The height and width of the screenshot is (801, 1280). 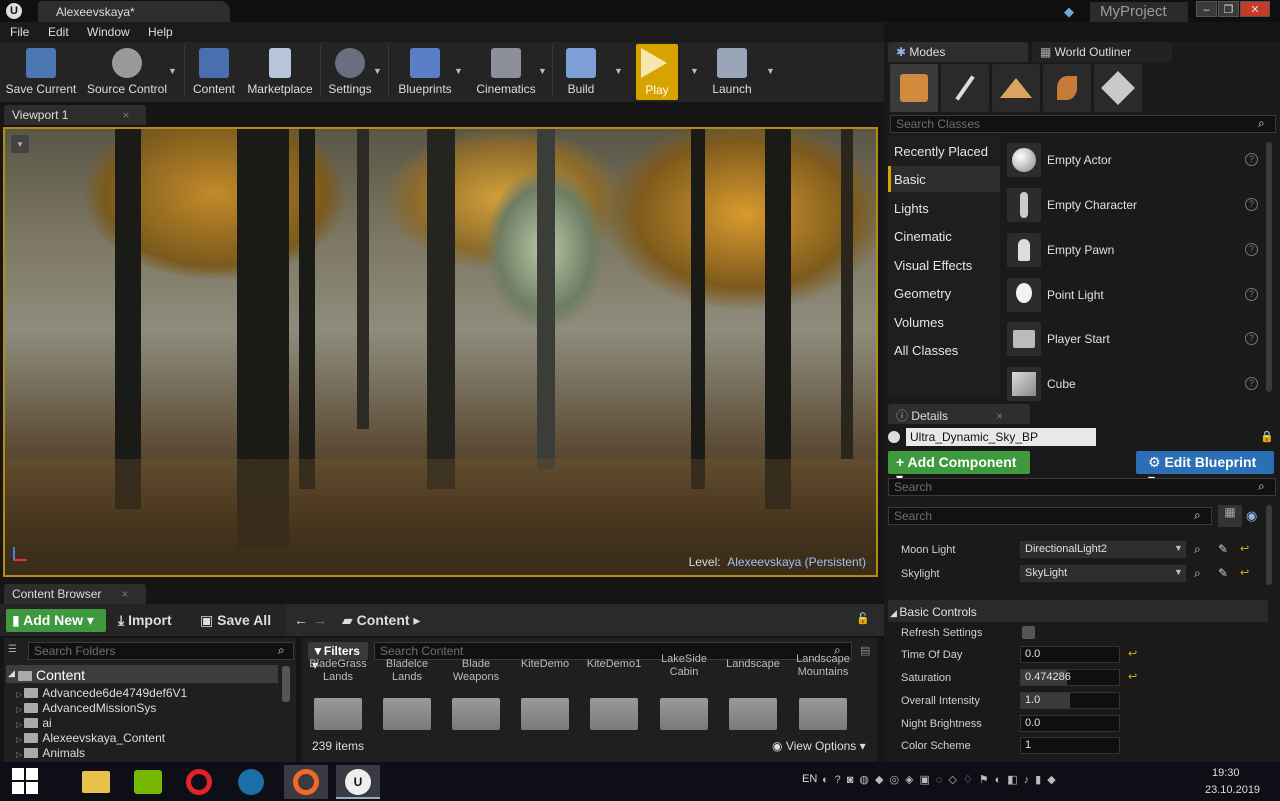 What do you see at coordinates (11, 673) in the screenshot?
I see `expand-arrow-icon: ◢` at bounding box center [11, 673].